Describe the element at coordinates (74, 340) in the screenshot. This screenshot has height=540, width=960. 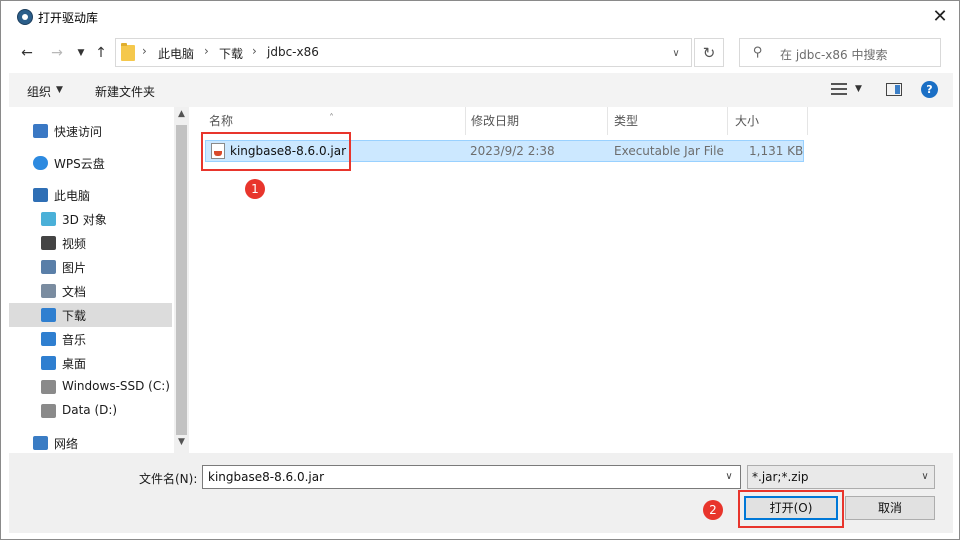
I see `sidebar-item-label: 音乐` at that location.